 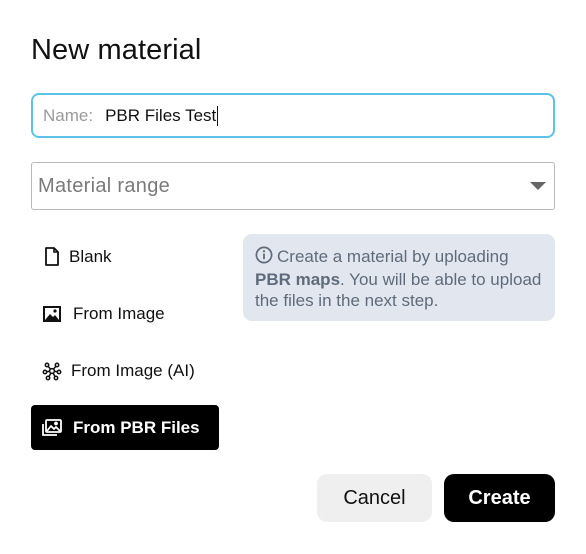 I want to click on option-from-image-ai: From Image (AI), so click(x=125, y=370).